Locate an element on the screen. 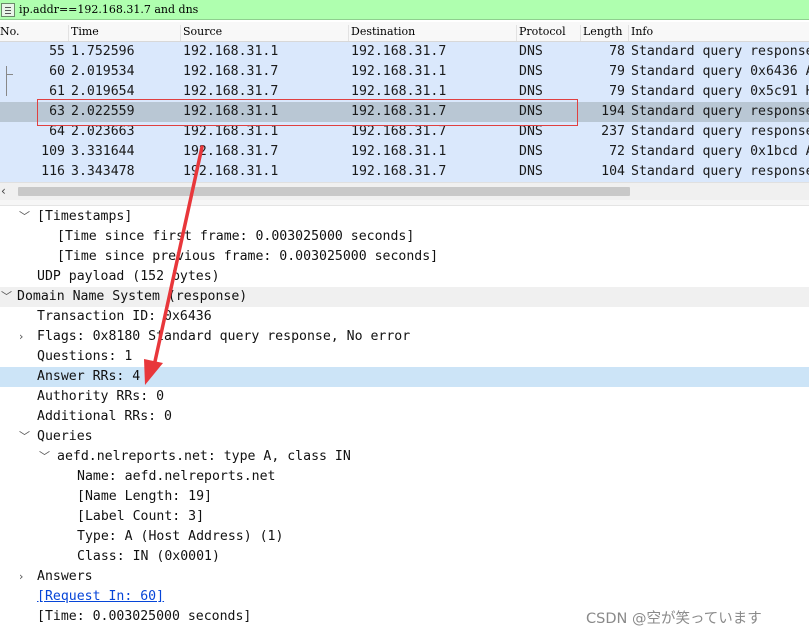 Image resolution: width=809 pixels, height=636 pixels. packet-time: 1.752596 is located at coordinates (103, 51).